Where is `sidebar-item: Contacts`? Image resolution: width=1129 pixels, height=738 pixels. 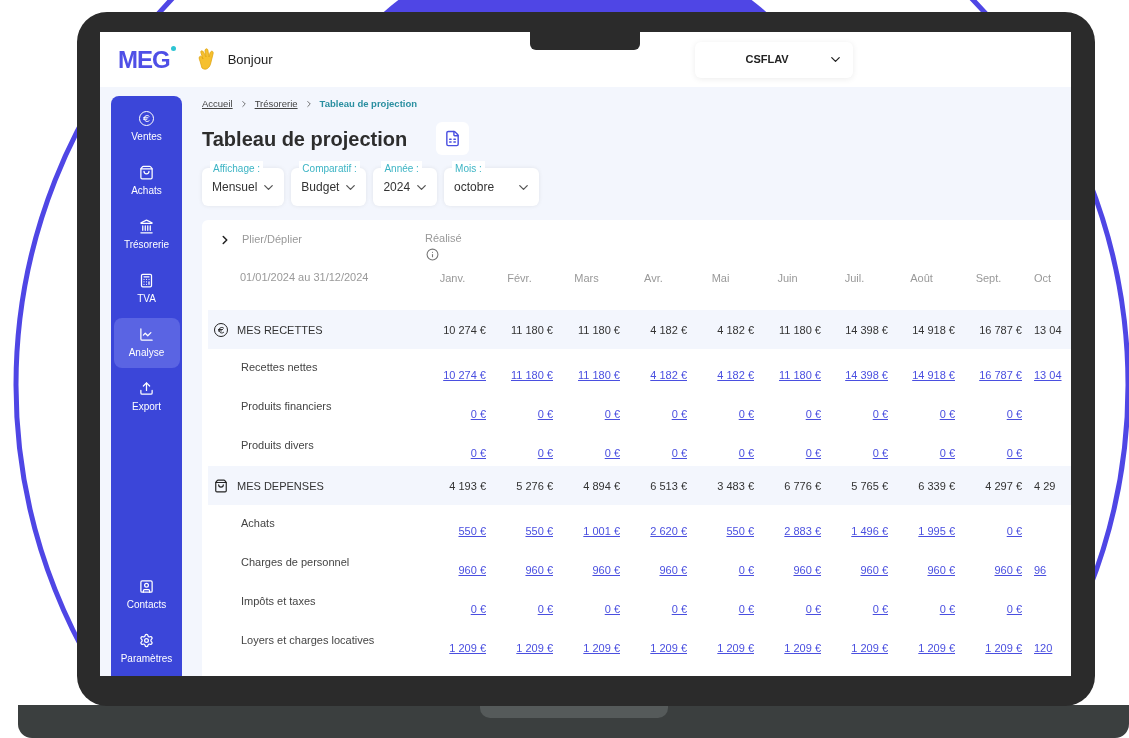
sidebar-item: Contacts is located at coordinates (146, 595).